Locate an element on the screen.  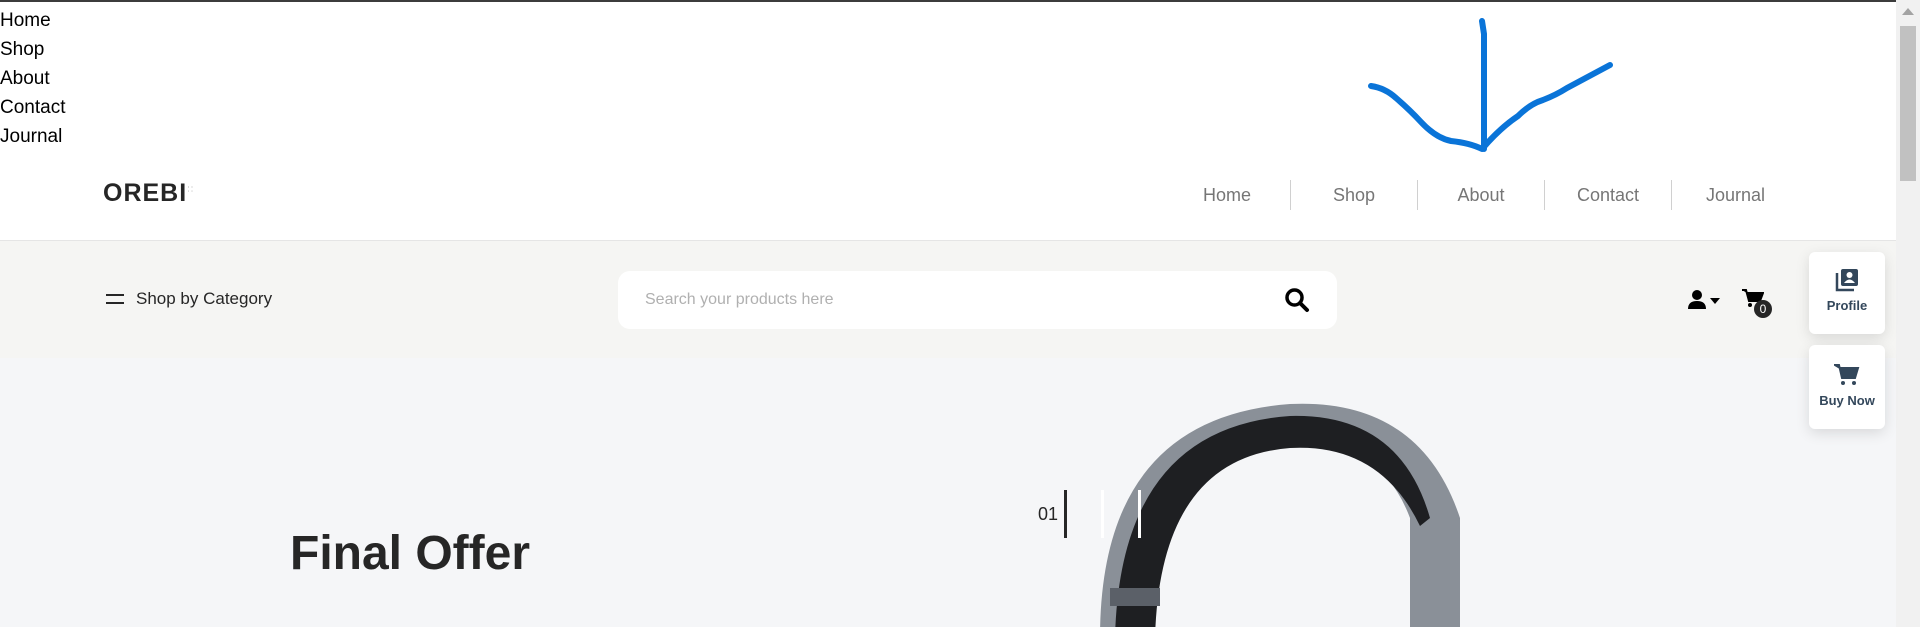
slide-pagination: 01 is located at coordinates (1106, 514).